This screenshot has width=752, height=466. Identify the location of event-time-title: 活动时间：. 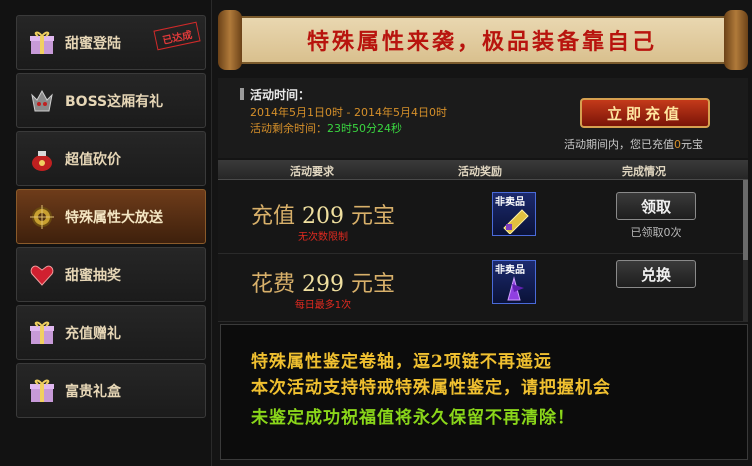
(280, 95).